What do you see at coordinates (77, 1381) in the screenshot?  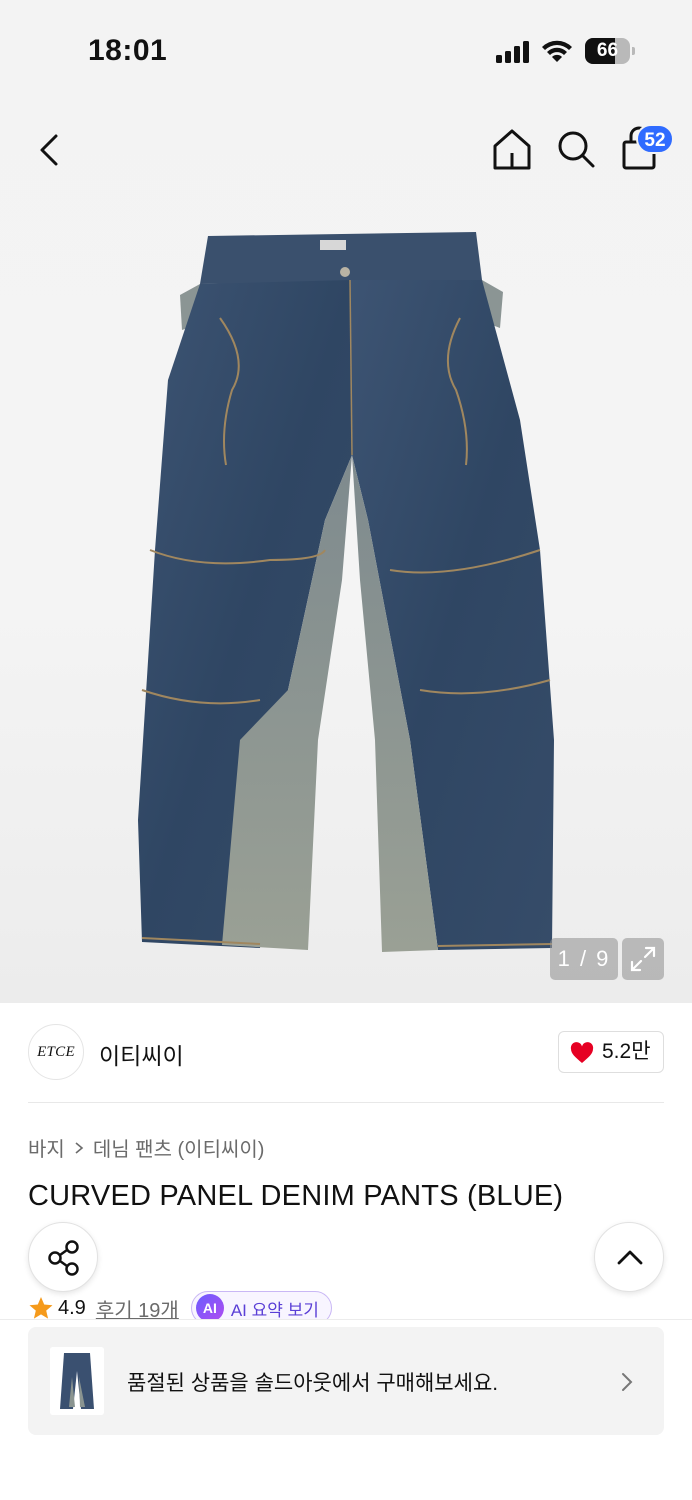 I see `product-thumbnail` at bounding box center [77, 1381].